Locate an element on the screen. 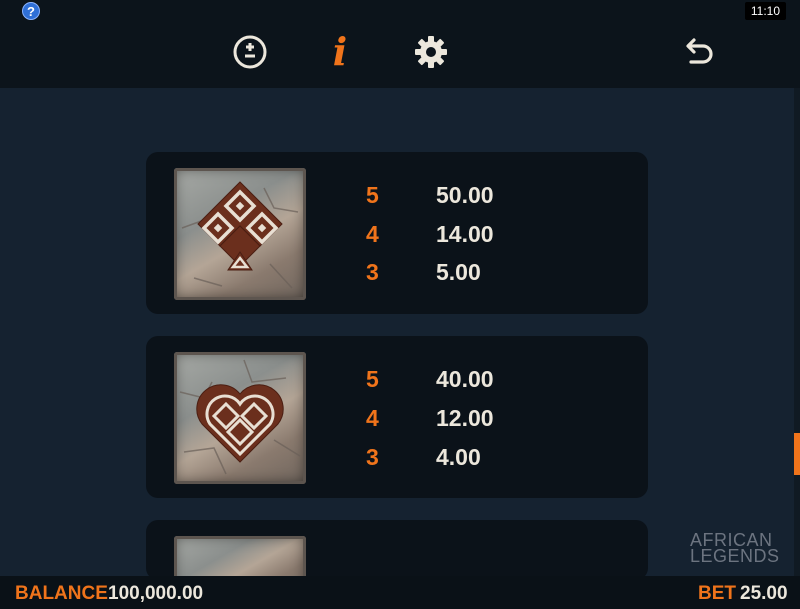  payout-row: 3 5.00 is located at coordinates (423, 272).